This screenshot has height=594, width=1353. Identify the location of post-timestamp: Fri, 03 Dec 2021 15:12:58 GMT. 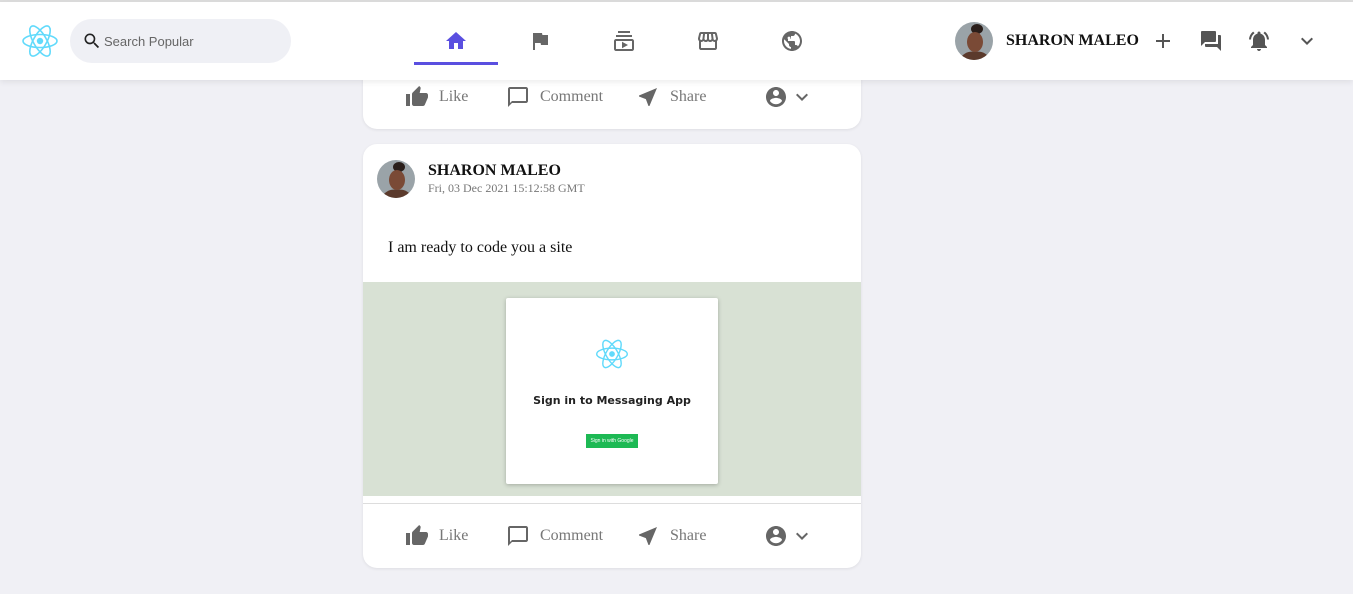
(506, 188).